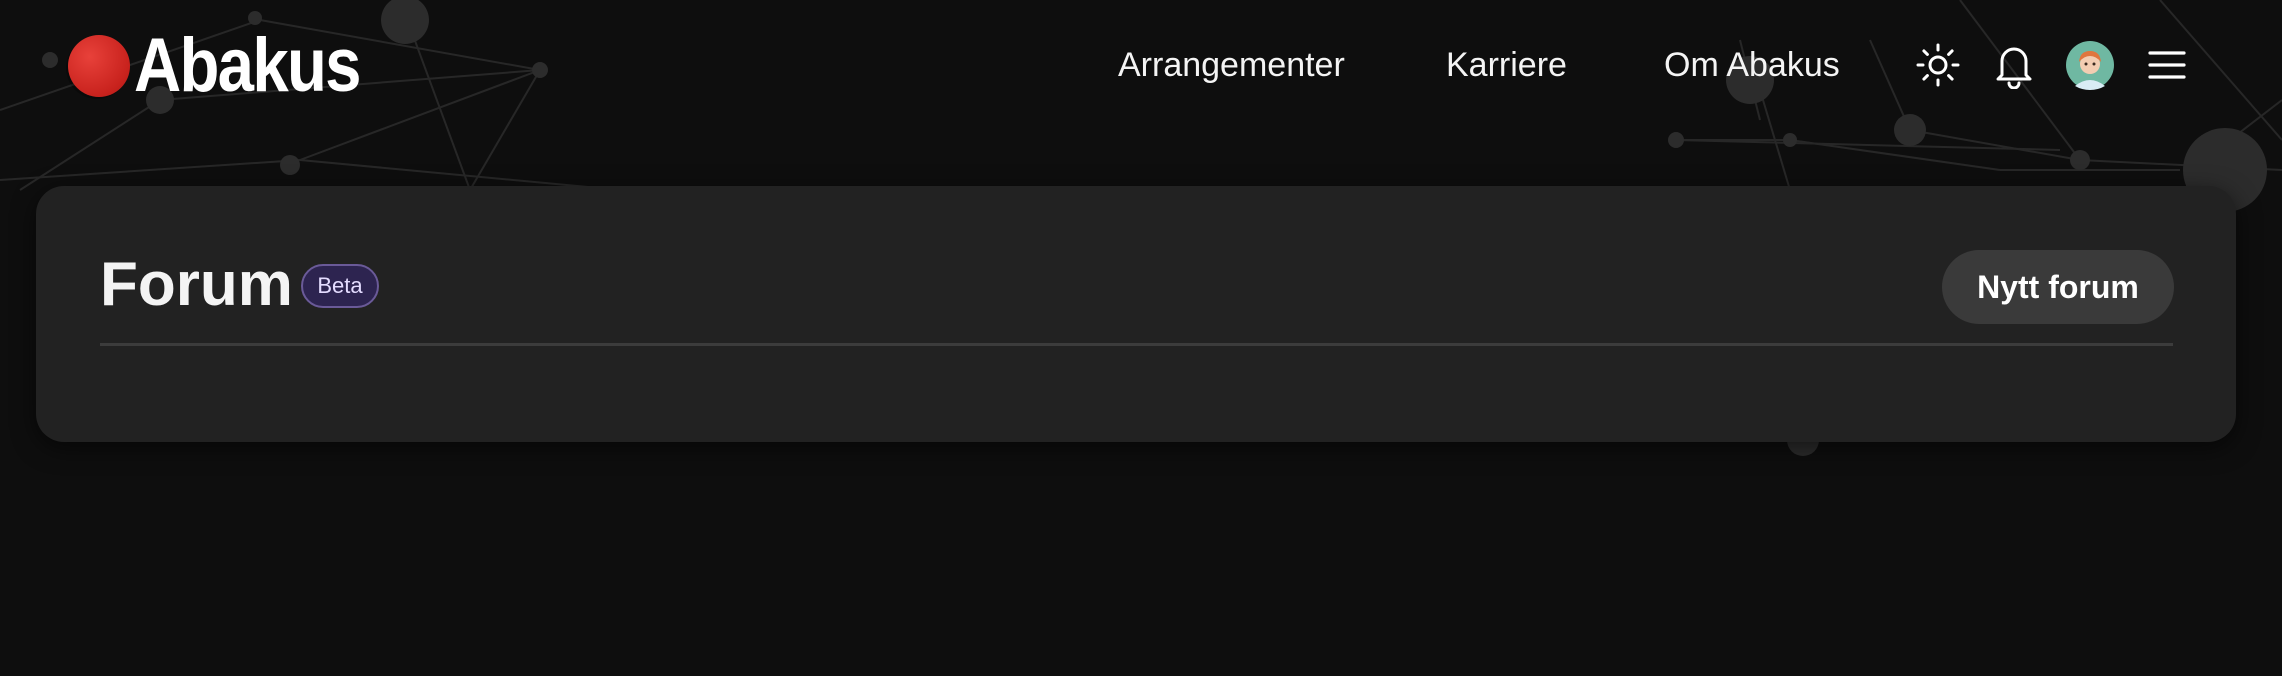  Describe the element at coordinates (1752, 65) in the screenshot. I see `nav-link-om-abakus: Om Abakus` at that location.